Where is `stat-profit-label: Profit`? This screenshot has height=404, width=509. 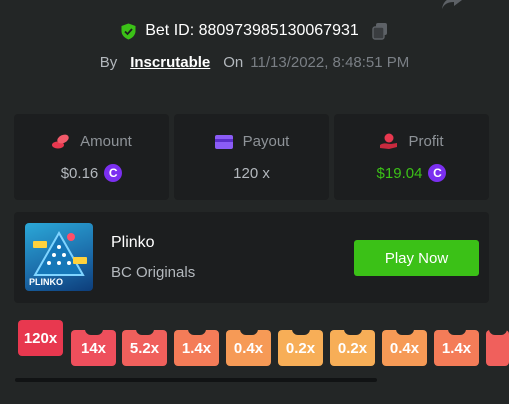
stat-profit-label: Profit is located at coordinates (426, 141).